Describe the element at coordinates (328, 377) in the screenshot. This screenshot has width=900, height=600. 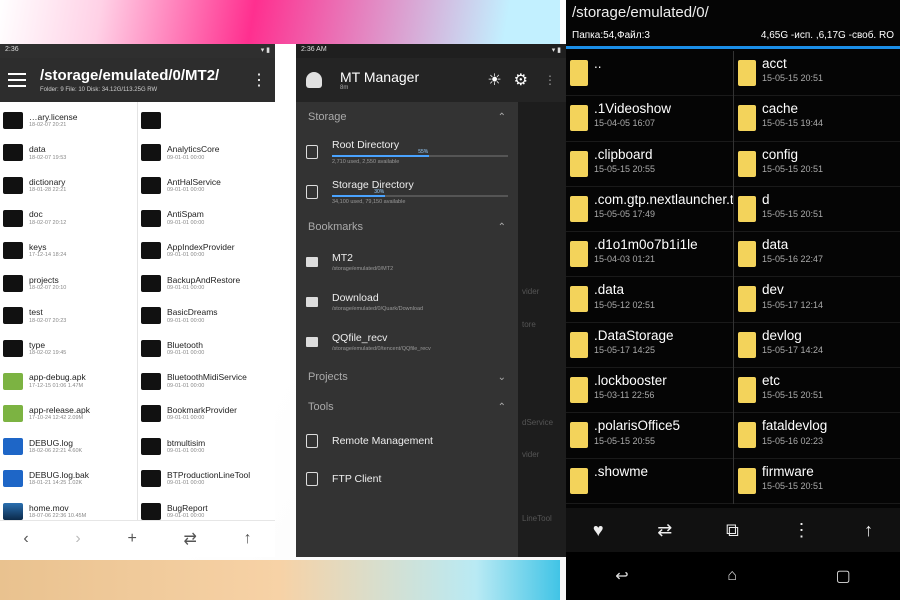
I see `section-title: Projects` at that location.